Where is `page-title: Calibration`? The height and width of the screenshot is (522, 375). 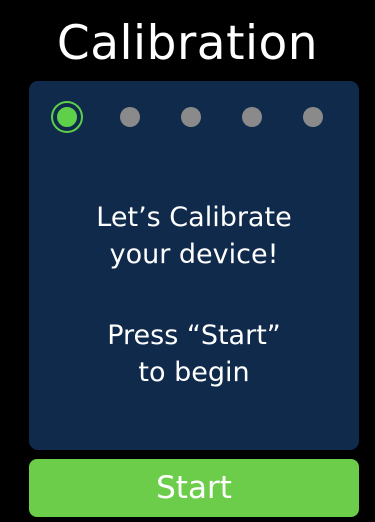
page-title: Calibration is located at coordinates (187, 43).